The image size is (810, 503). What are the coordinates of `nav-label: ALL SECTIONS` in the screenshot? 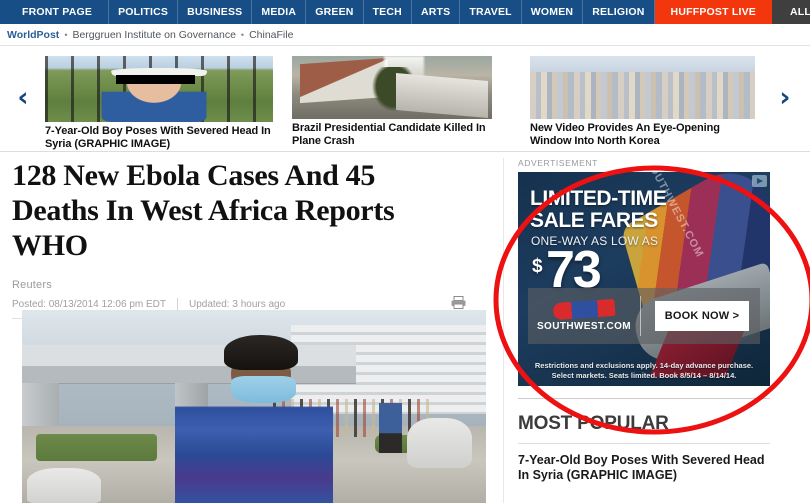 It's located at (799, 12).